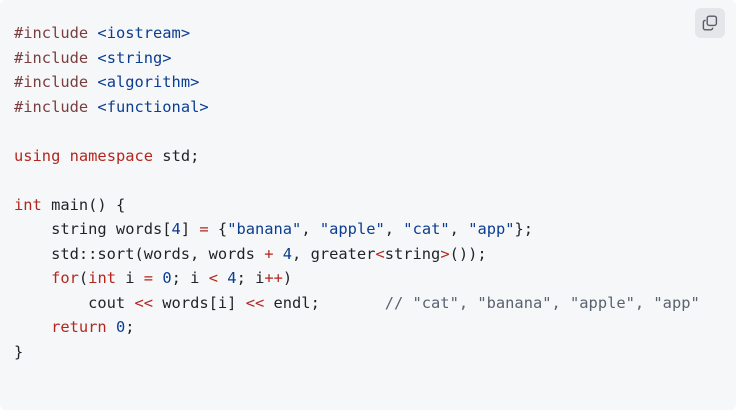 The height and width of the screenshot is (414, 740). What do you see at coordinates (74, 302) in the screenshot?
I see `code-token: cout` at bounding box center [74, 302].